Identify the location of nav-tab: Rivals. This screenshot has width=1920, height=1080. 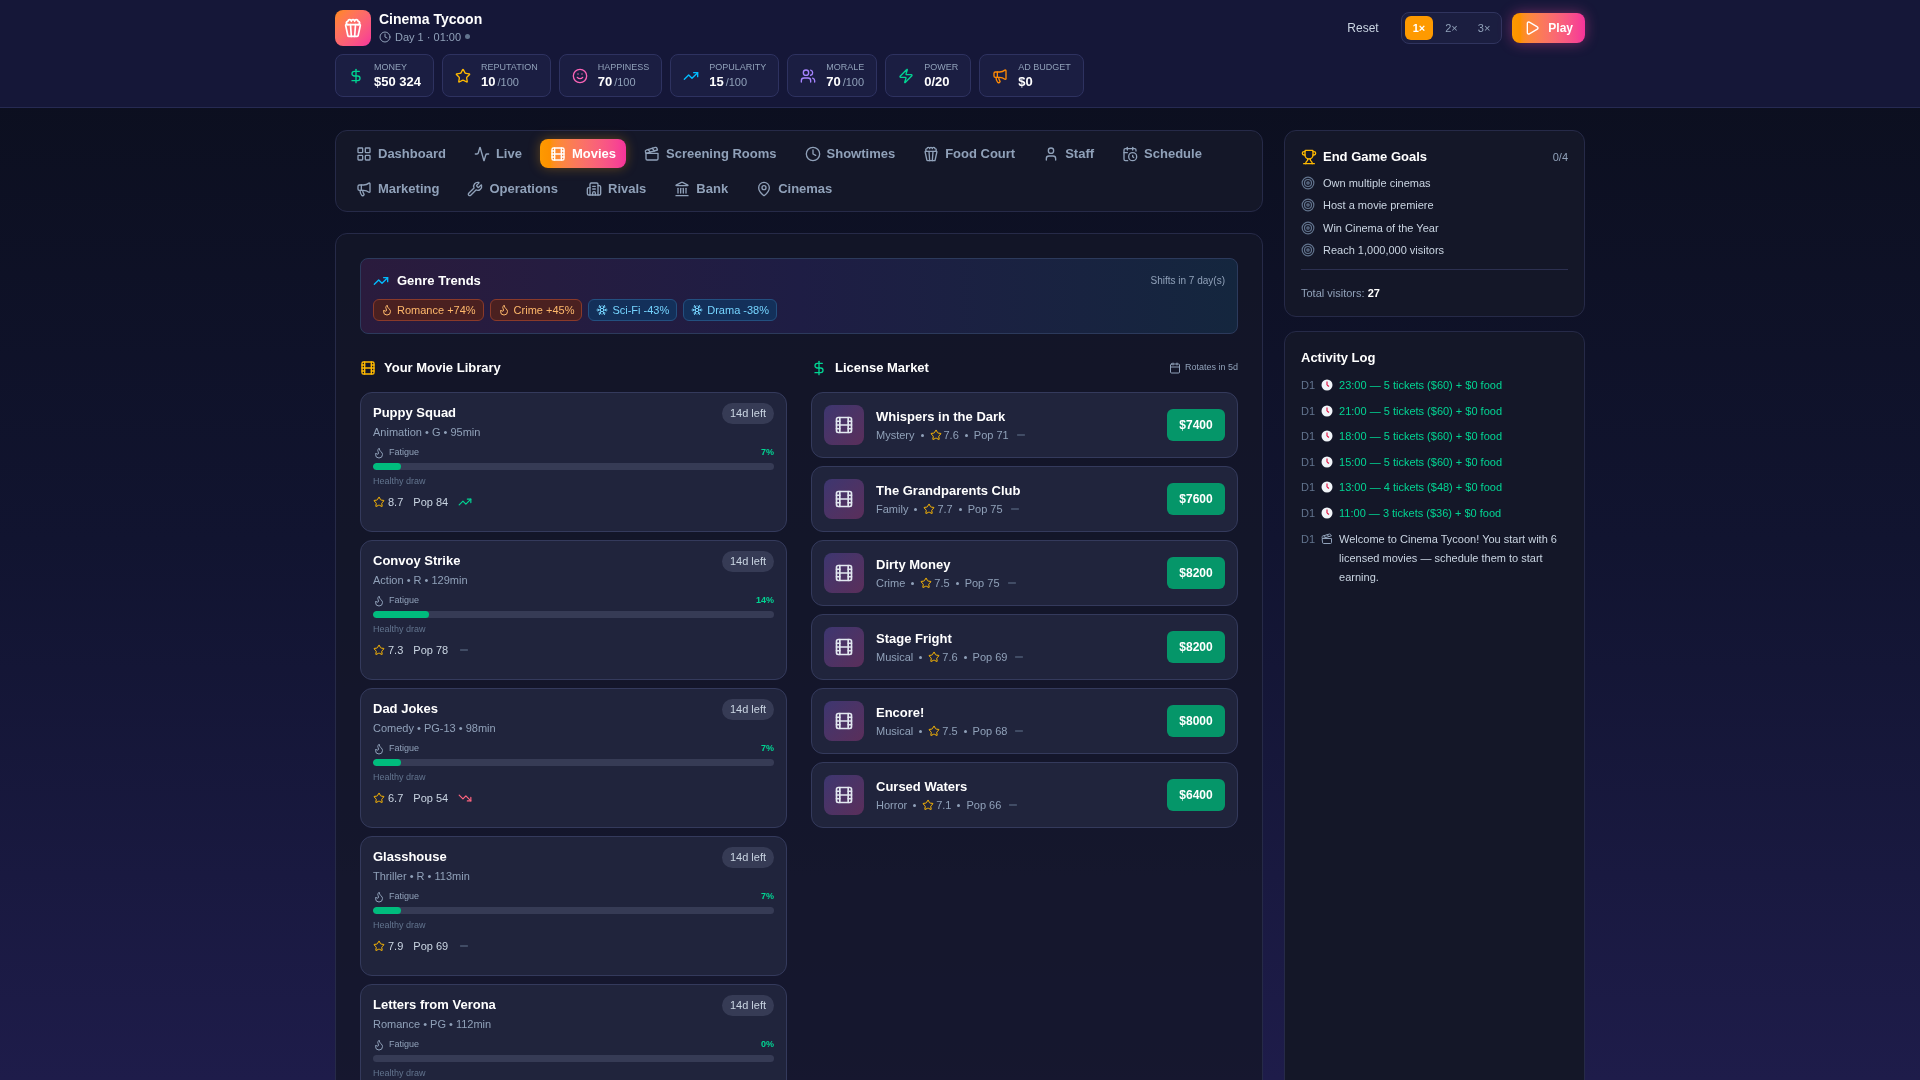
(616, 188).